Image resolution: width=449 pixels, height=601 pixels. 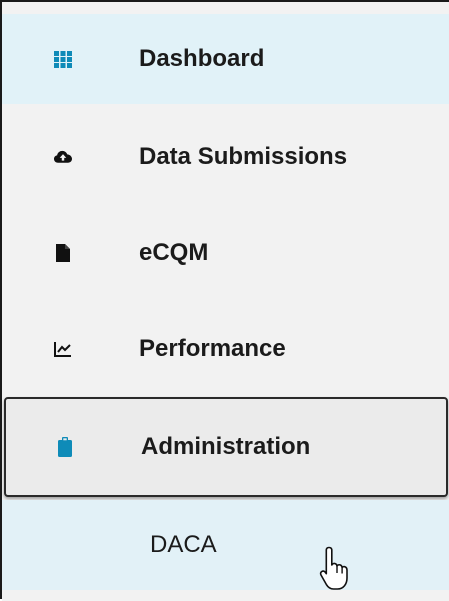 What do you see at coordinates (202, 58) in the screenshot?
I see `sidebar-item-label: Dashboard` at bounding box center [202, 58].